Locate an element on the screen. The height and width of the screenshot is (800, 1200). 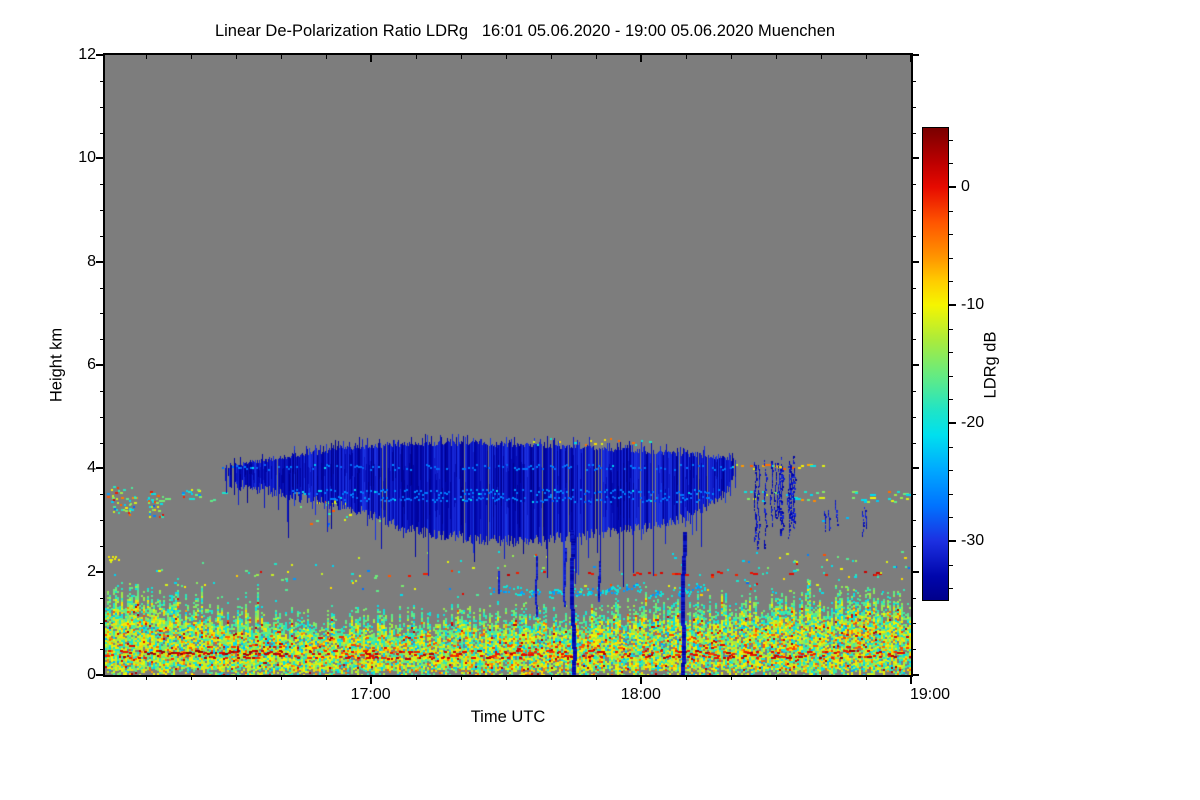
y-tick-label: 12 is located at coordinates (87, 54).